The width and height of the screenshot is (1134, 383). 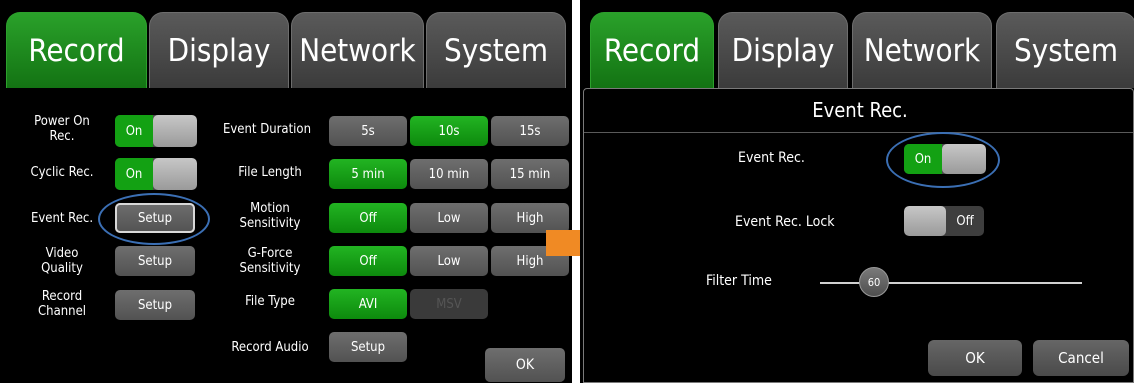 I want to click on video-quality-label: Video Quality, so click(x=62, y=261).